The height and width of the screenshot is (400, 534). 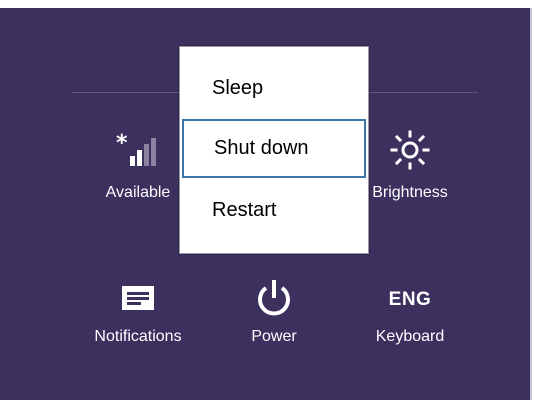 What do you see at coordinates (410, 152) in the screenshot?
I see `sun-icon` at bounding box center [410, 152].